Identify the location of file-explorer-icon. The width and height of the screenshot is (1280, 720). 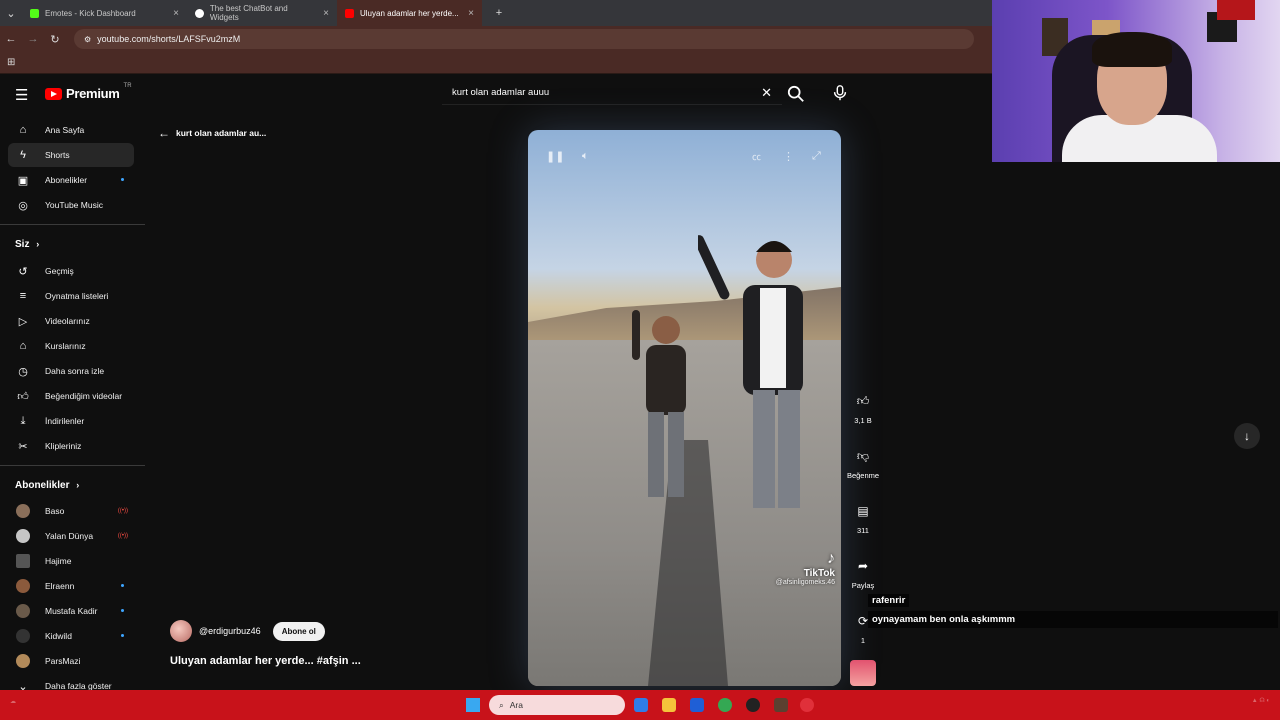
(669, 705).